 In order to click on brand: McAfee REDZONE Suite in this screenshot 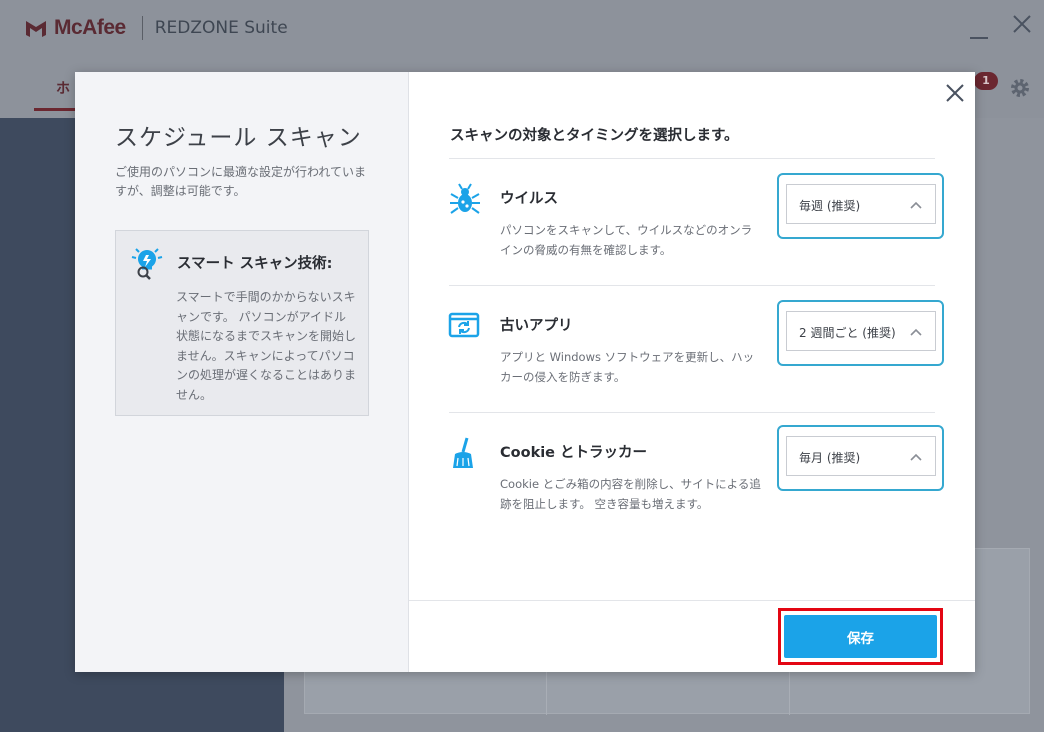, I will do `click(156, 28)`.